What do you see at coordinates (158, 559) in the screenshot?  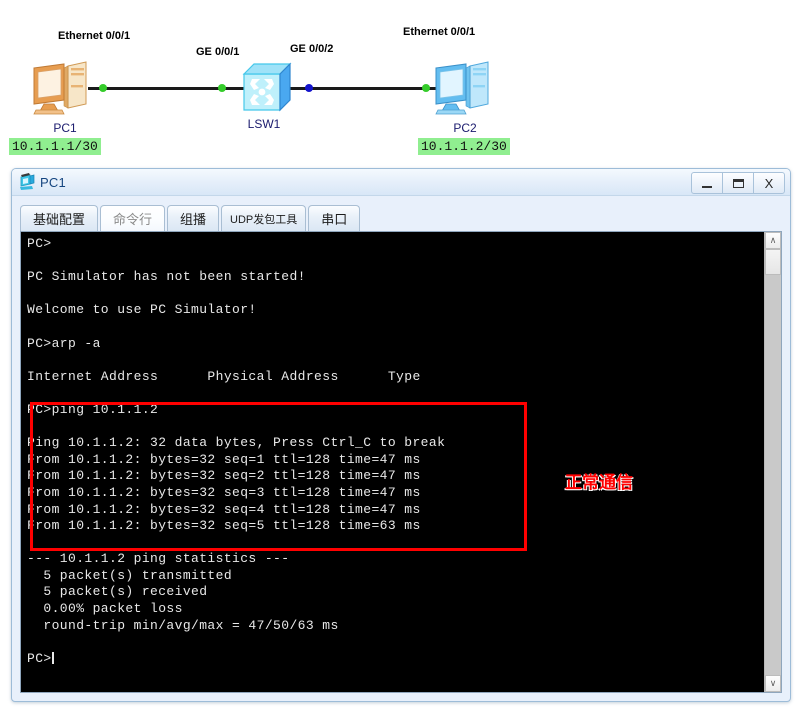 I see `terminal-line: --- 10.1.1.2 ping statistics ---` at bounding box center [158, 559].